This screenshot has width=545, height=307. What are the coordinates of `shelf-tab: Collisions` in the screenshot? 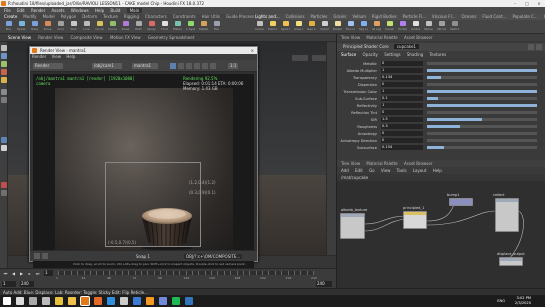 It's located at (295, 16).